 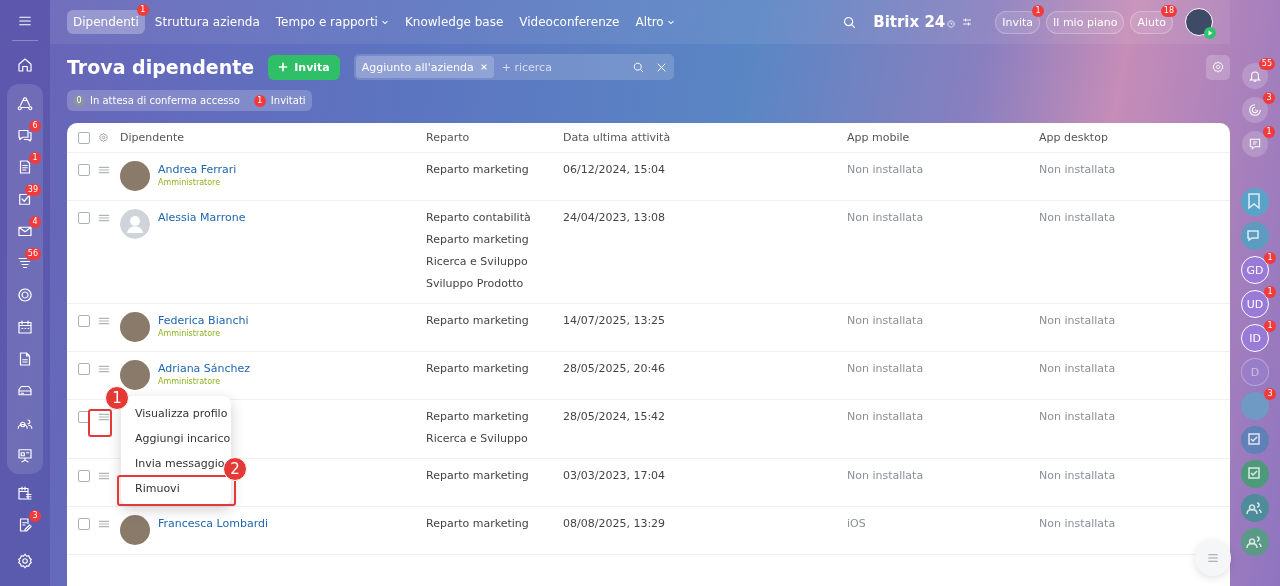 I want to click on department-cell-text: Ricerca e Sviluppo, so click(x=477, y=262).